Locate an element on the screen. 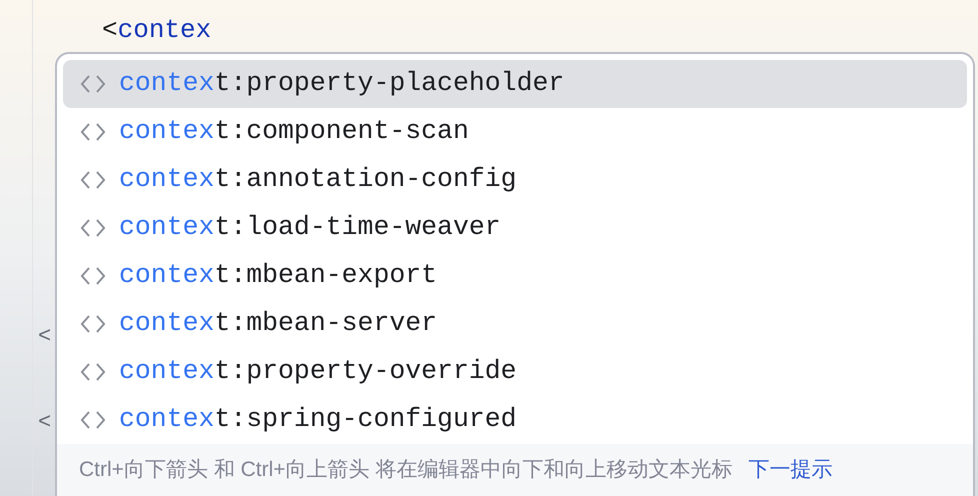  completion-text: context:annotation-config is located at coordinates (318, 179).